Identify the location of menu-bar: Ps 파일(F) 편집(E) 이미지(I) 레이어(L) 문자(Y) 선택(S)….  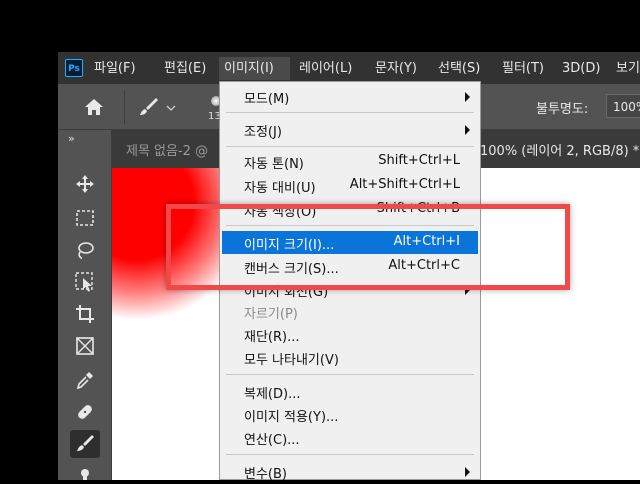
(349, 68).